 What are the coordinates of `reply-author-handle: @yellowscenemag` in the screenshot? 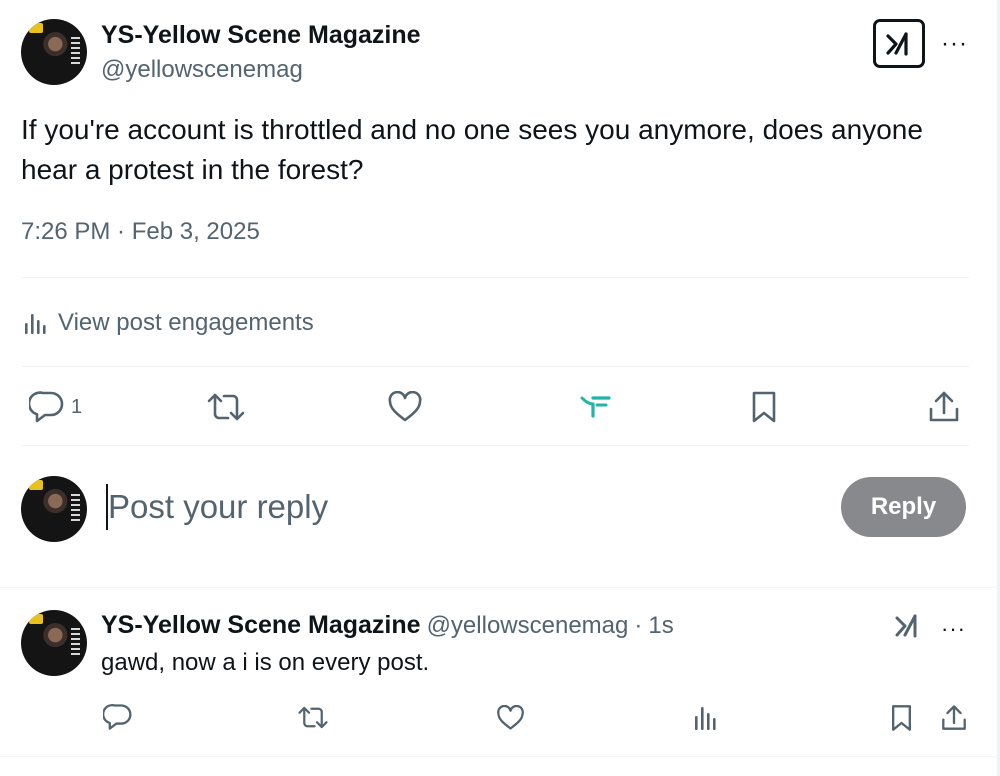 It's located at (528, 626).